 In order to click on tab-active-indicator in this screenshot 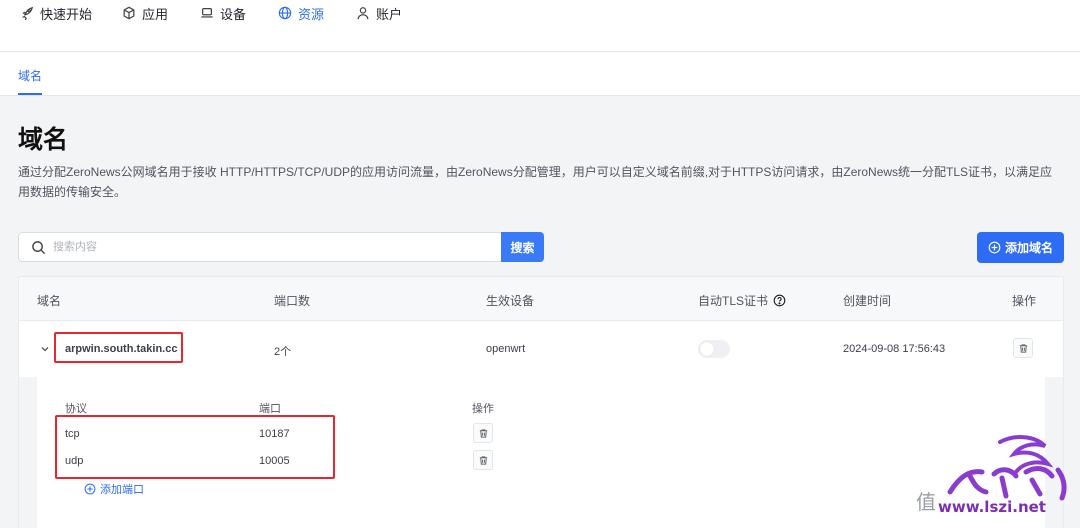, I will do `click(30, 94)`.